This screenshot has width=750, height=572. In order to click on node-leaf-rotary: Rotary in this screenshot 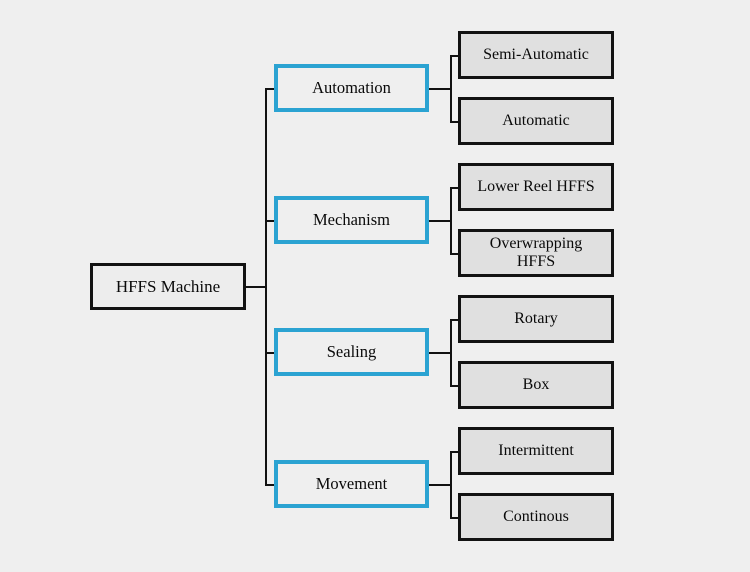, I will do `click(536, 319)`.